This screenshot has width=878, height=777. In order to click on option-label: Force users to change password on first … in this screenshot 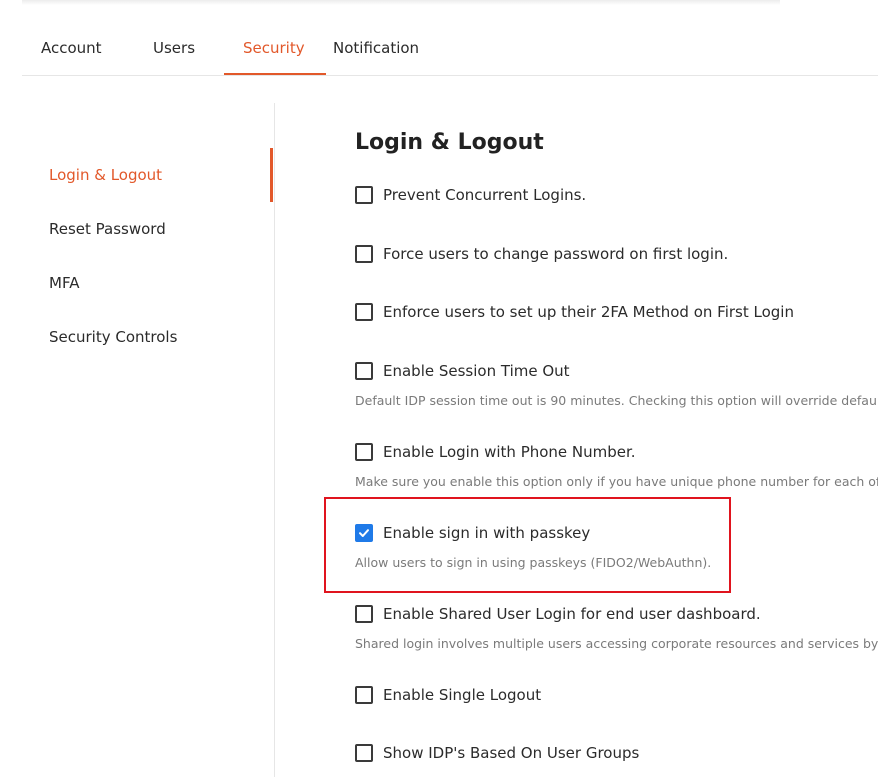, I will do `click(556, 254)`.